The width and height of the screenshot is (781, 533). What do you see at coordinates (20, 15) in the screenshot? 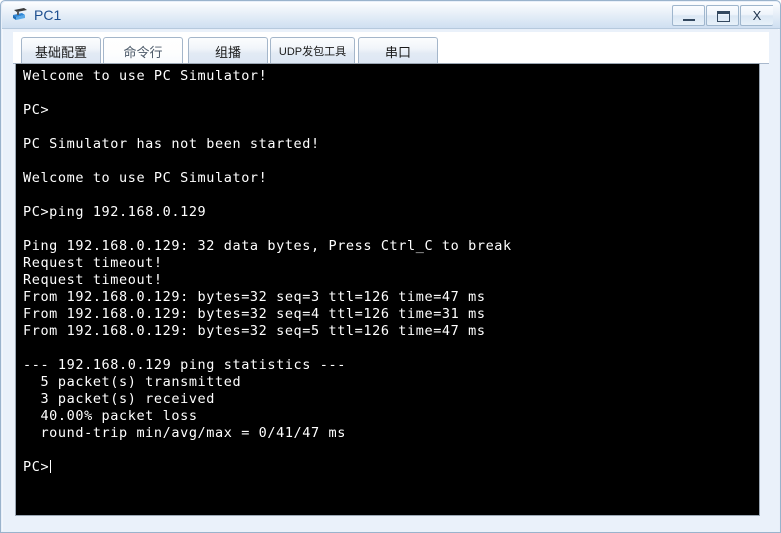
I see `pc-device-icon` at bounding box center [20, 15].